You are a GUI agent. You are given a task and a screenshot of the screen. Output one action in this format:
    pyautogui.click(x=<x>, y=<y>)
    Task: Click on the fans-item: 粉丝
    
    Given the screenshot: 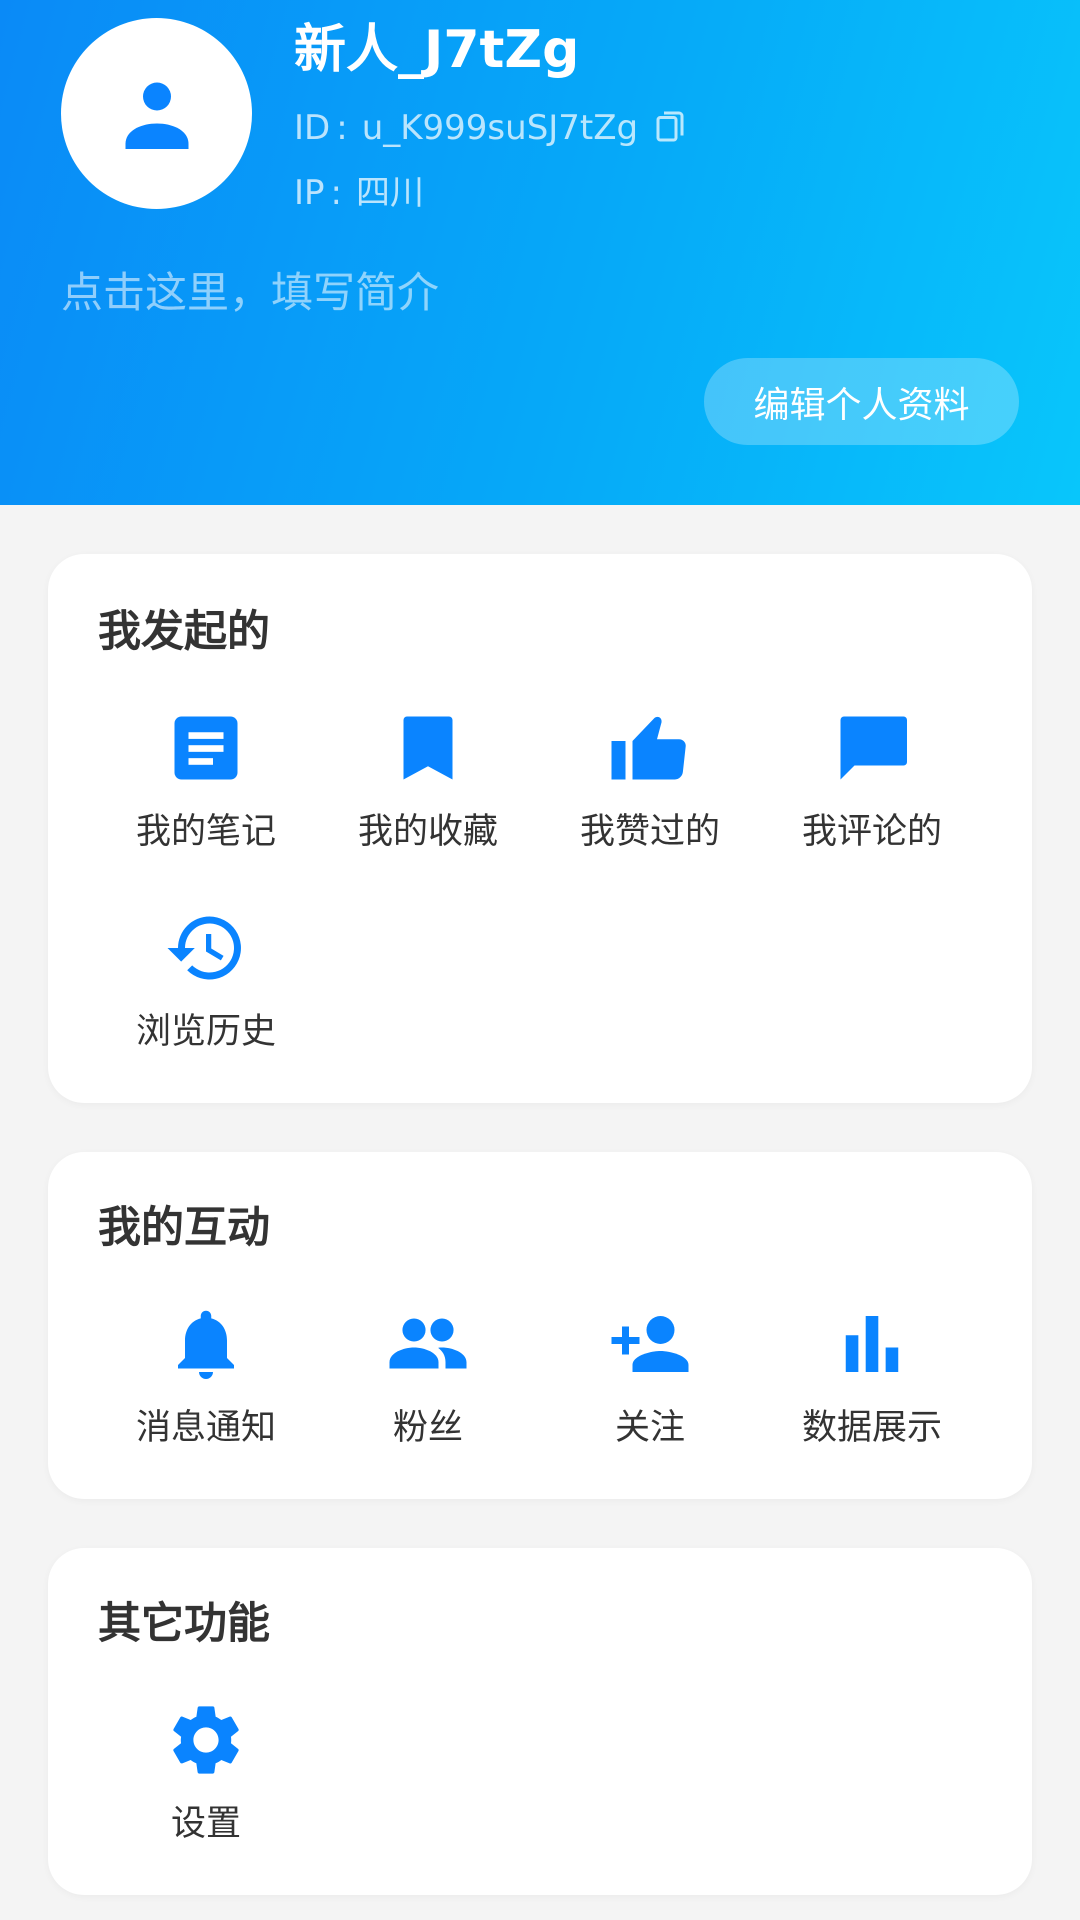 What is the action you would take?
    pyautogui.click(x=428, y=1377)
    